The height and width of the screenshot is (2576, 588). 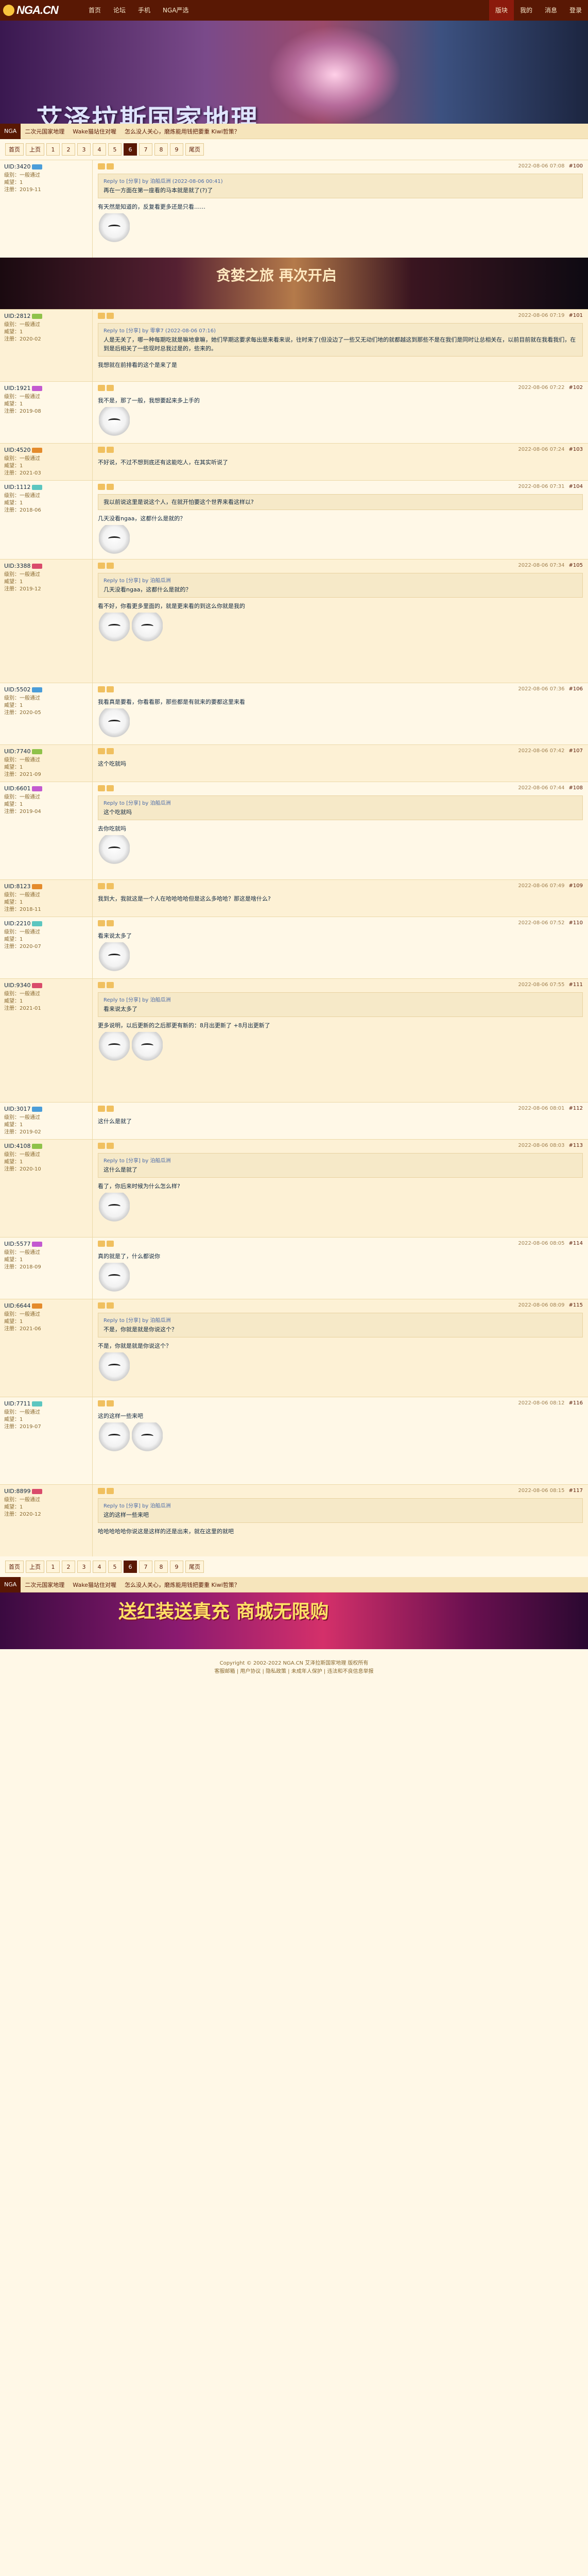 What do you see at coordinates (576, 315) in the screenshot?
I see `post-floor: #101` at bounding box center [576, 315].